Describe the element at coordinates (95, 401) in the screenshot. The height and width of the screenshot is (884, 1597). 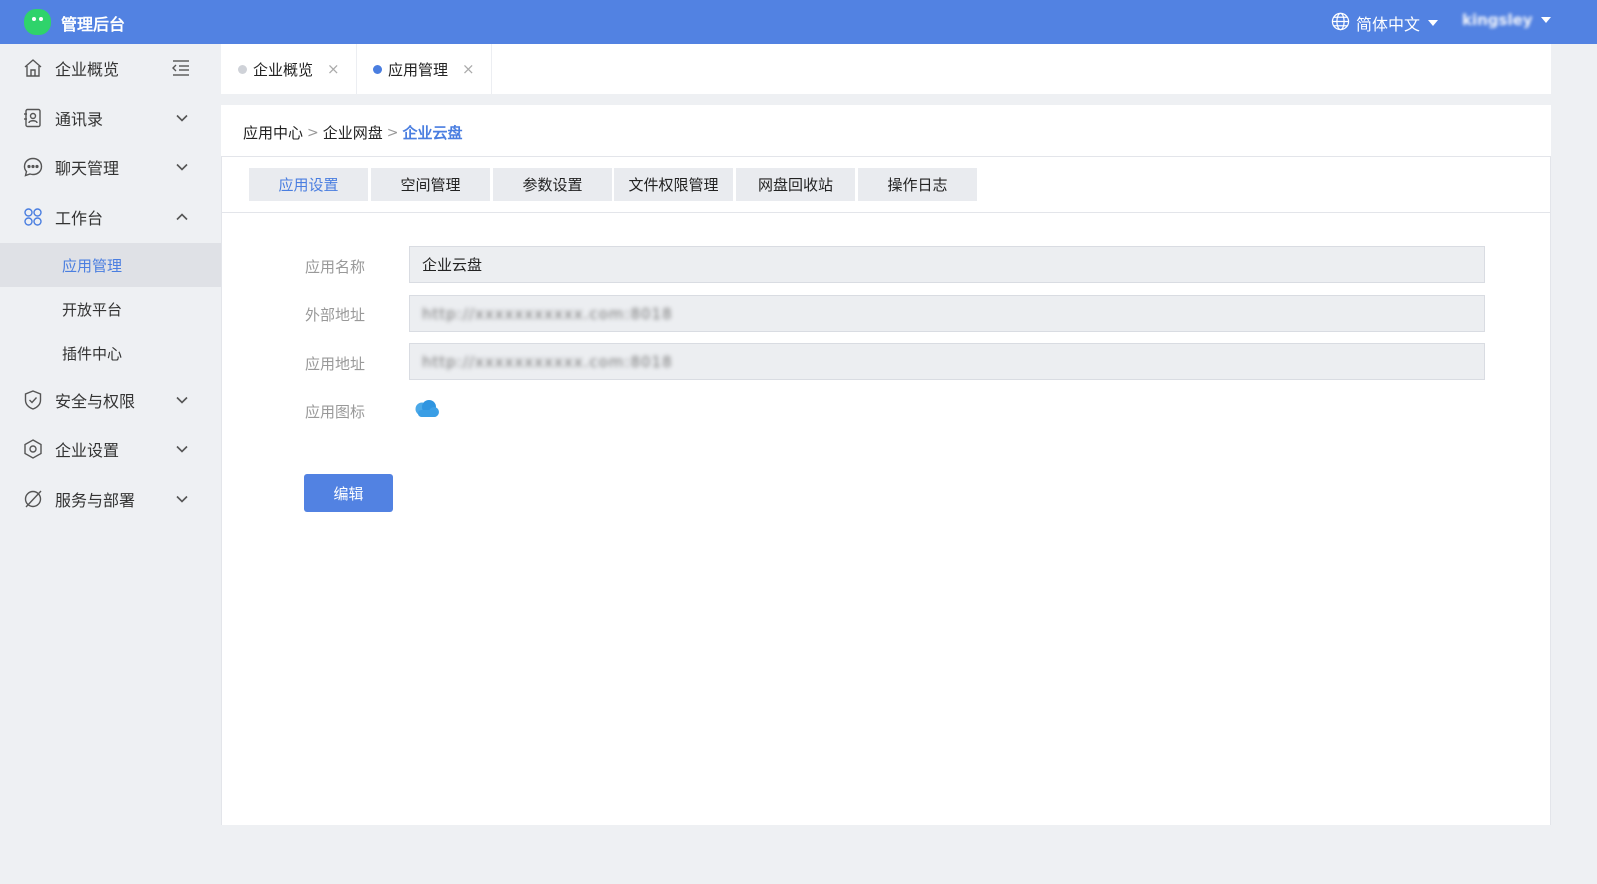
I see `sidebar-item-label: 安全与权限` at that location.